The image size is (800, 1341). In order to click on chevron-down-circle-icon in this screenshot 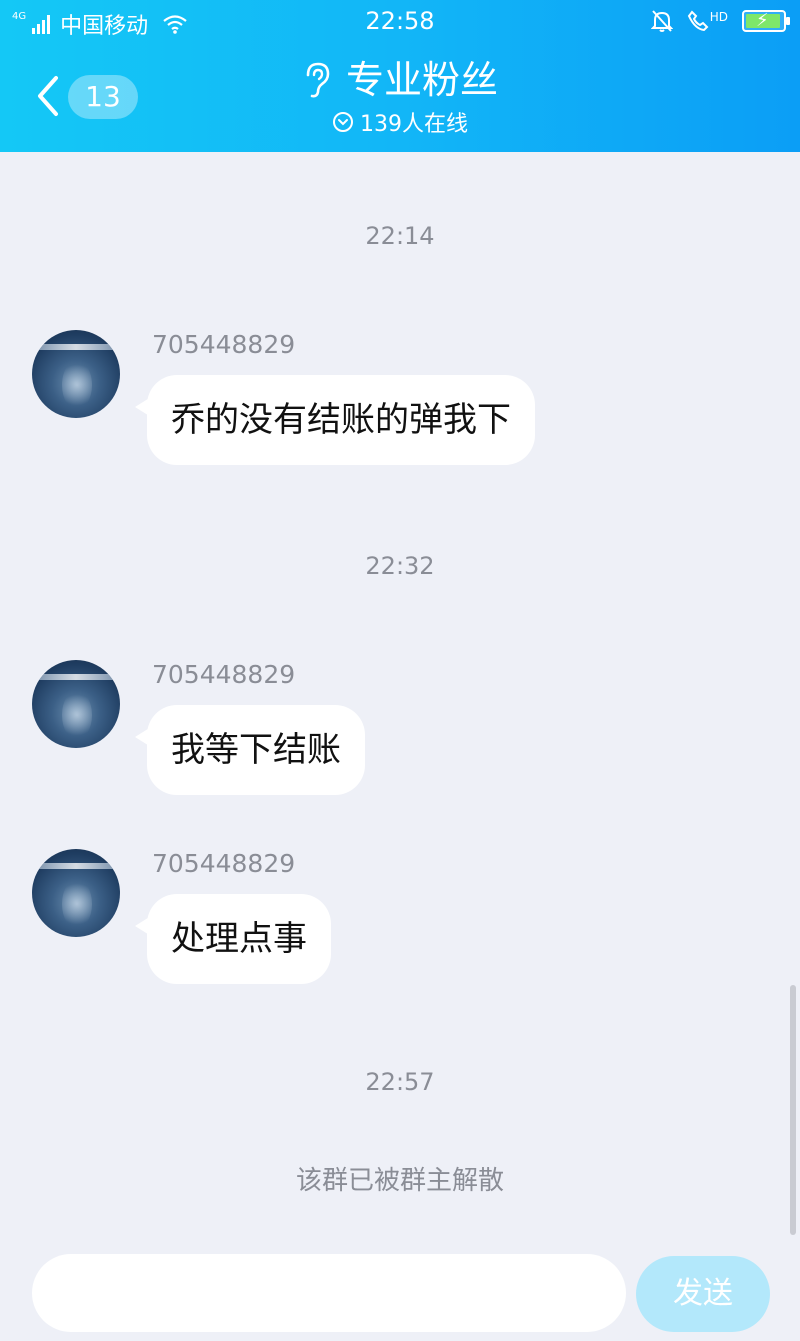, I will do `click(343, 122)`.